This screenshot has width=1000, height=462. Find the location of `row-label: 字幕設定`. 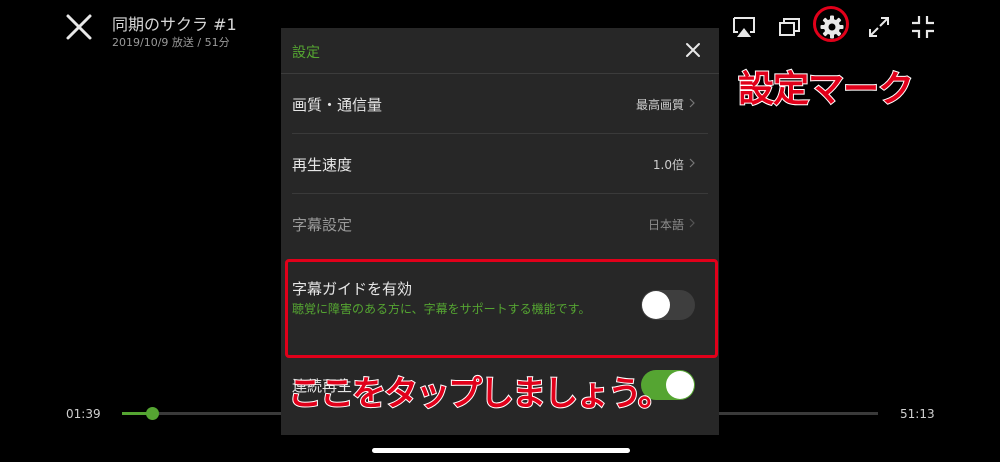

row-label: 字幕設定 is located at coordinates (322, 225).